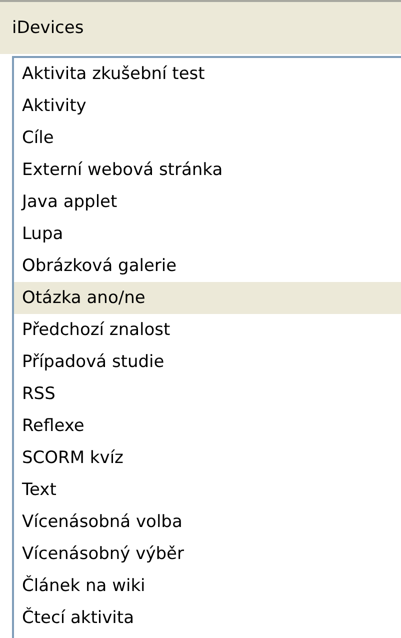 Image resolution: width=401 pixels, height=638 pixels. Describe the element at coordinates (207, 490) in the screenshot. I see `list-item: Text` at that location.